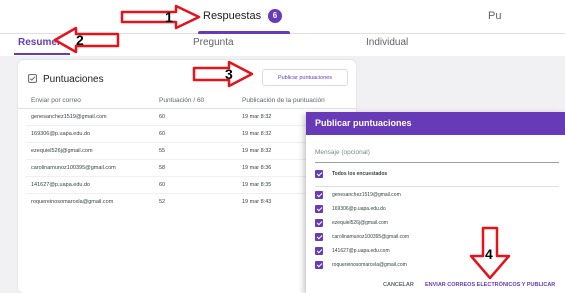 The image size is (565, 293). Describe the element at coordinates (162, 202) in the screenshot. I see `row-score: 52` at that location.